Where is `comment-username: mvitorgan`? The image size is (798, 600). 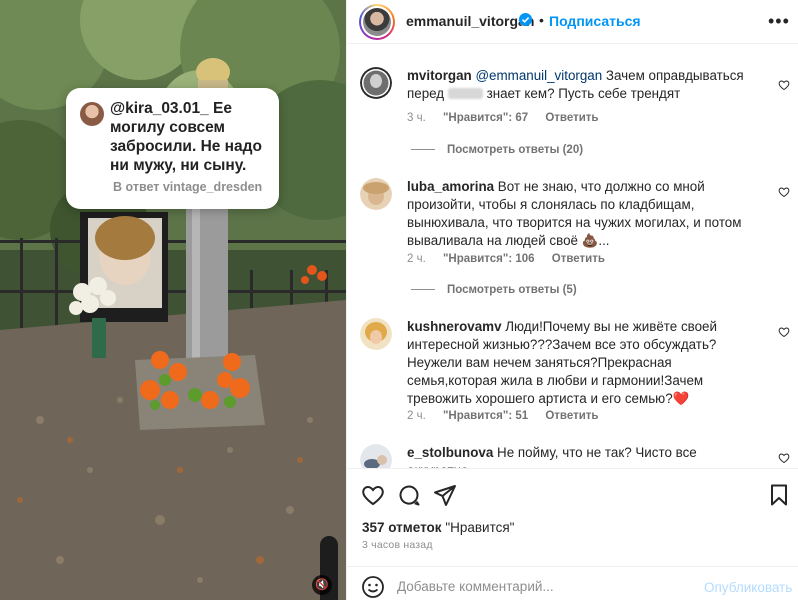 comment-username: mvitorgan is located at coordinates (439, 75).